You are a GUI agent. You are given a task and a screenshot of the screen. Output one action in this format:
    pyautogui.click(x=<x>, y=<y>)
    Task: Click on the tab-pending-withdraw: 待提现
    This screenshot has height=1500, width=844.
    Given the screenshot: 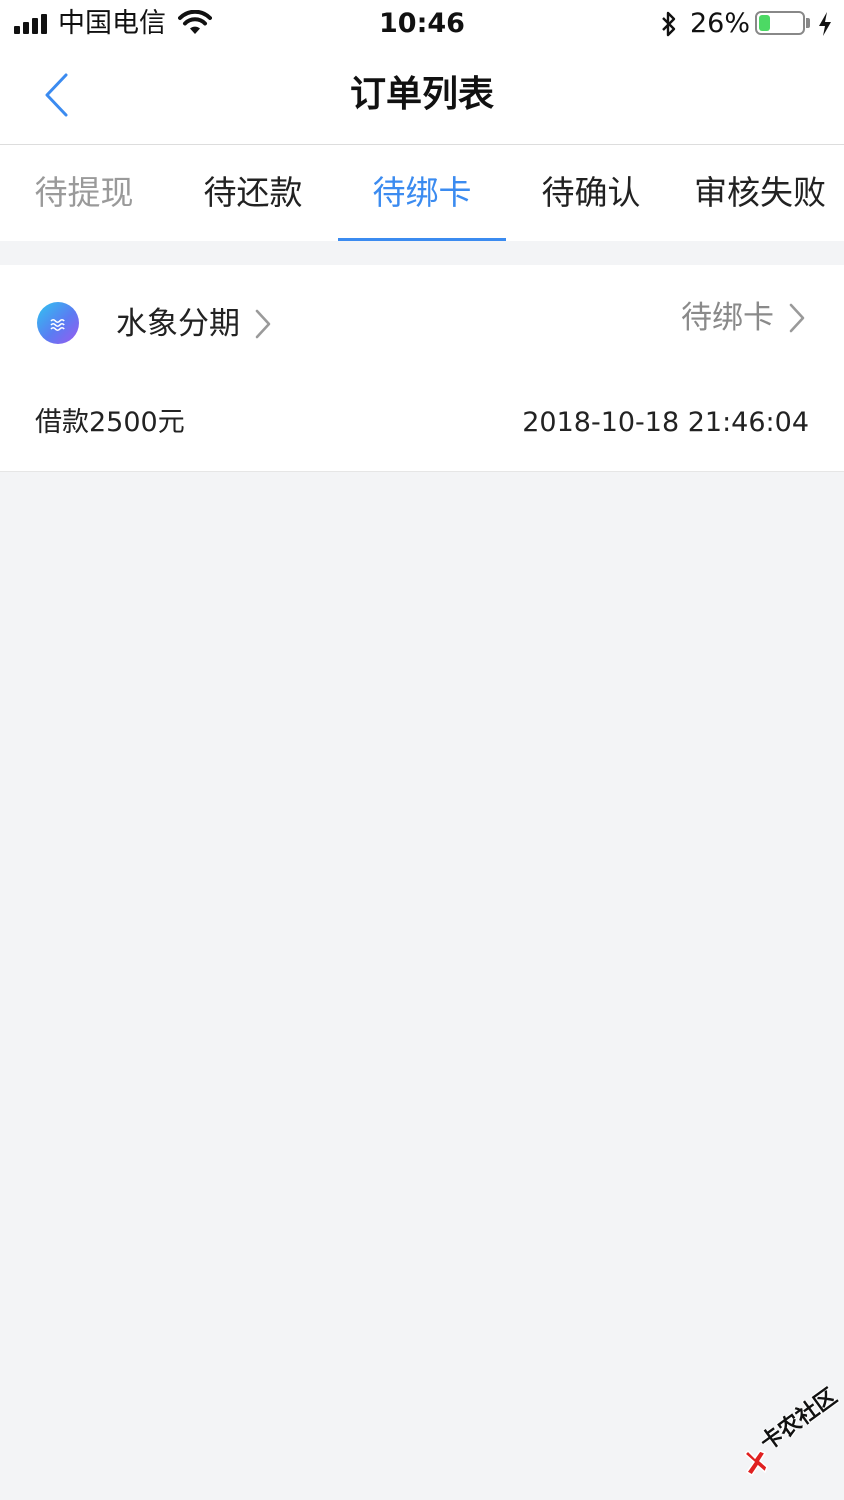 What is the action you would take?
    pyautogui.click(x=84, y=193)
    